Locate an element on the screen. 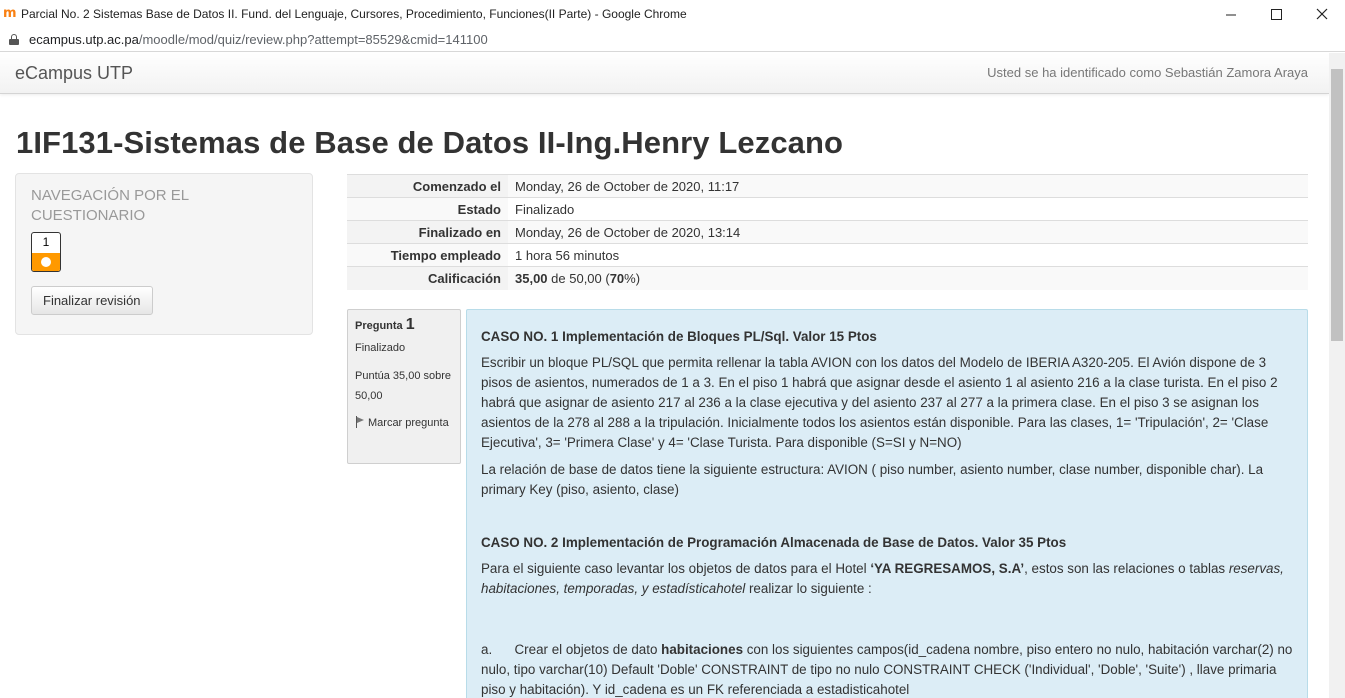 This screenshot has width=1345, height=698. flag-question-link: Marcar pregunta is located at coordinates (407, 423).